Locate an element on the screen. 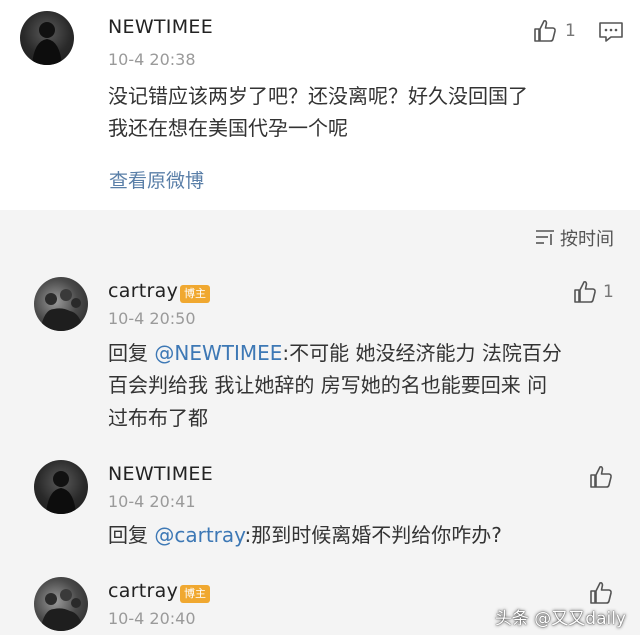 This screenshot has width=640, height=635. sort-by-time-button: 按时间 is located at coordinates (587, 238).